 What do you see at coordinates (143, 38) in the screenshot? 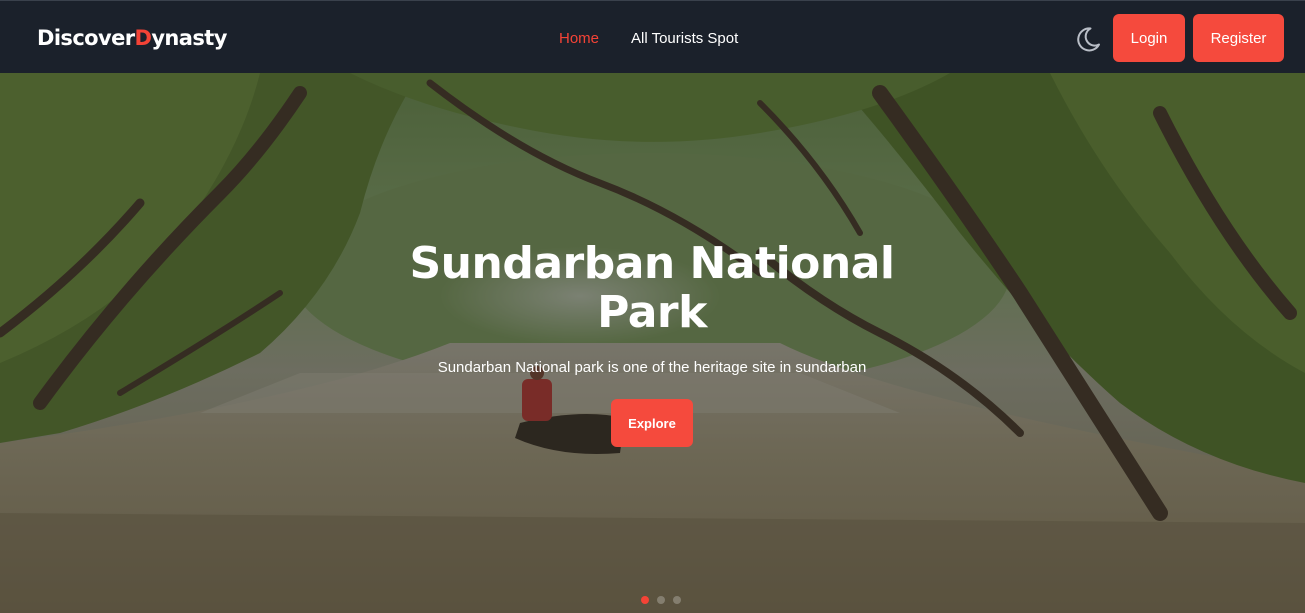
I see `logo-text-accent: D` at bounding box center [143, 38].